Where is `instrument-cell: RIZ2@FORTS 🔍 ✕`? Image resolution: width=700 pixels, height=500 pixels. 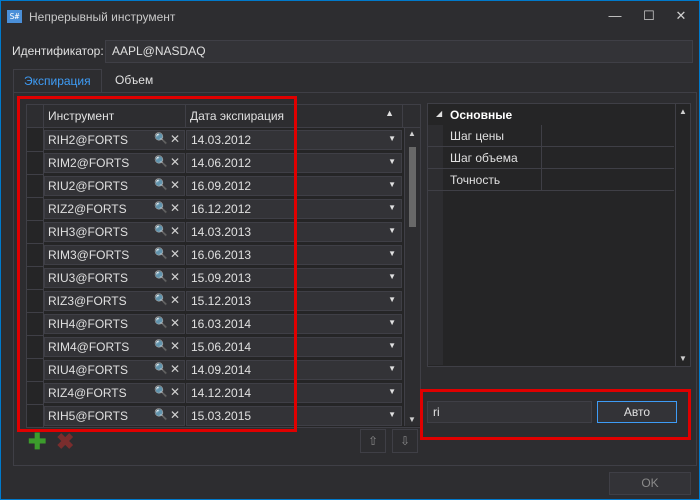 instrument-cell: RIZ2@FORTS 🔍 ✕ is located at coordinates (114, 209).